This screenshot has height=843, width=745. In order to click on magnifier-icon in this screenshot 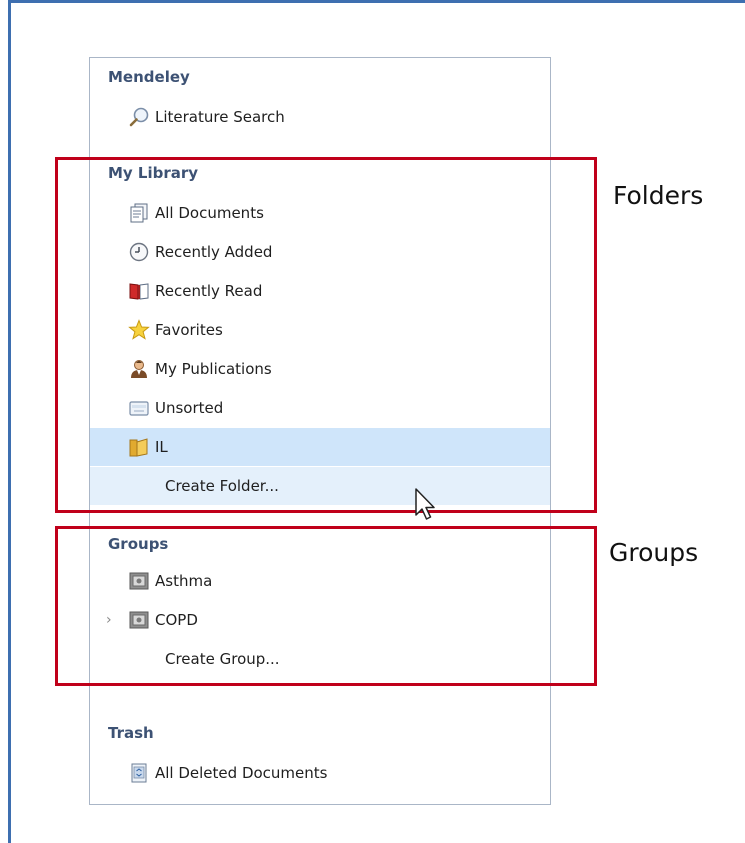, I will do `click(139, 117)`.